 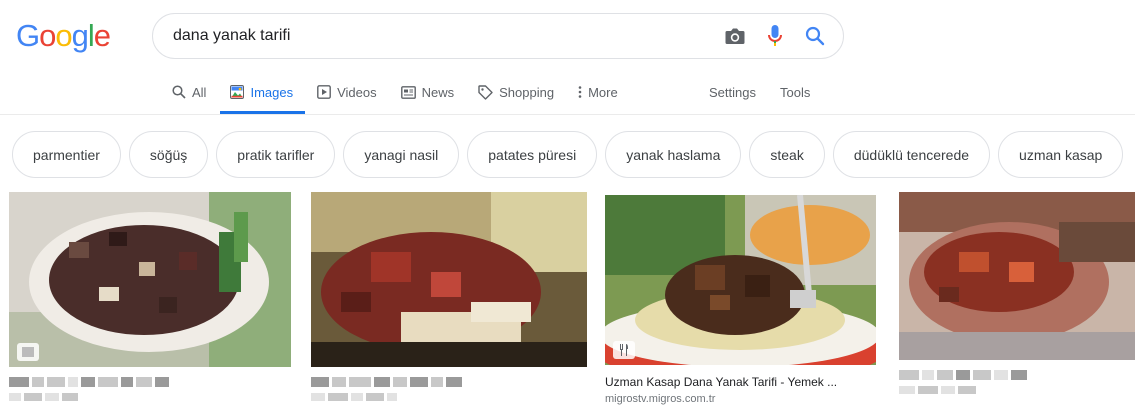 What do you see at coordinates (911, 154) in the screenshot?
I see `chip: düdüklü tencerede` at bounding box center [911, 154].